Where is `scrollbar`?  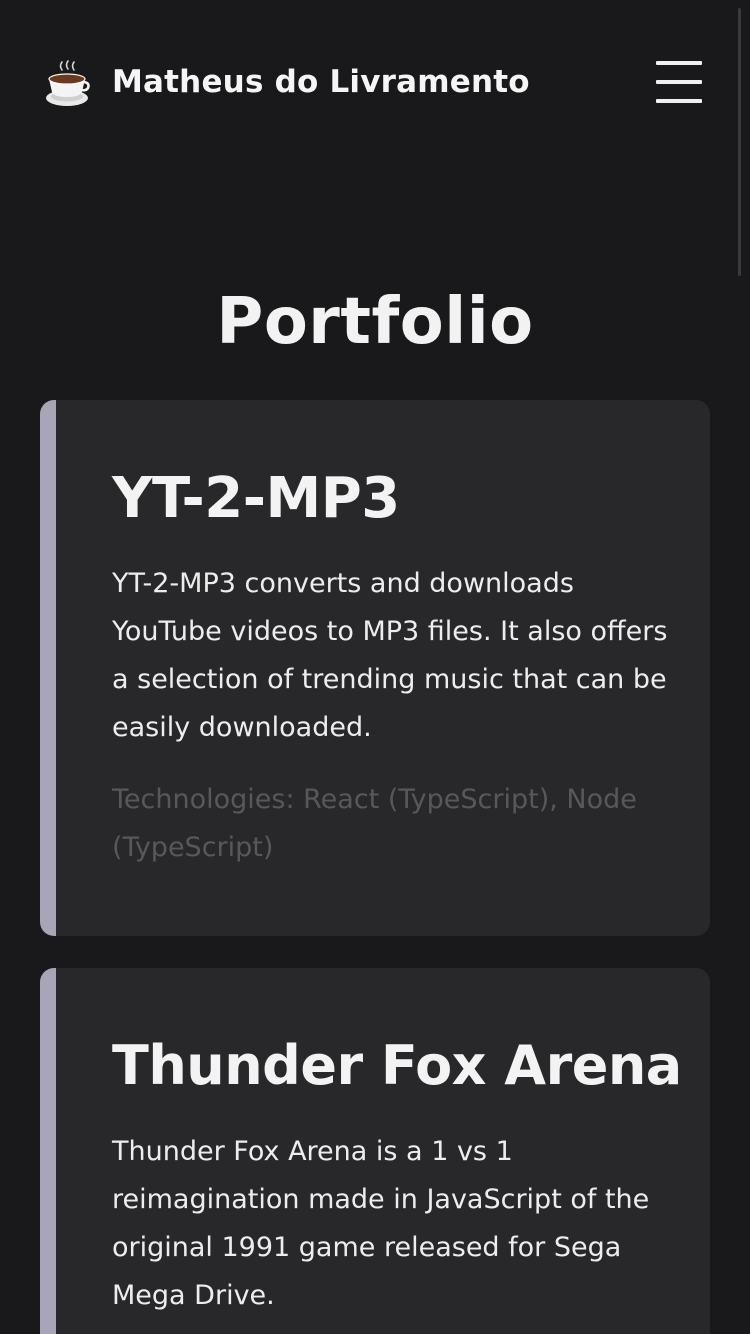 scrollbar is located at coordinates (744, 667).